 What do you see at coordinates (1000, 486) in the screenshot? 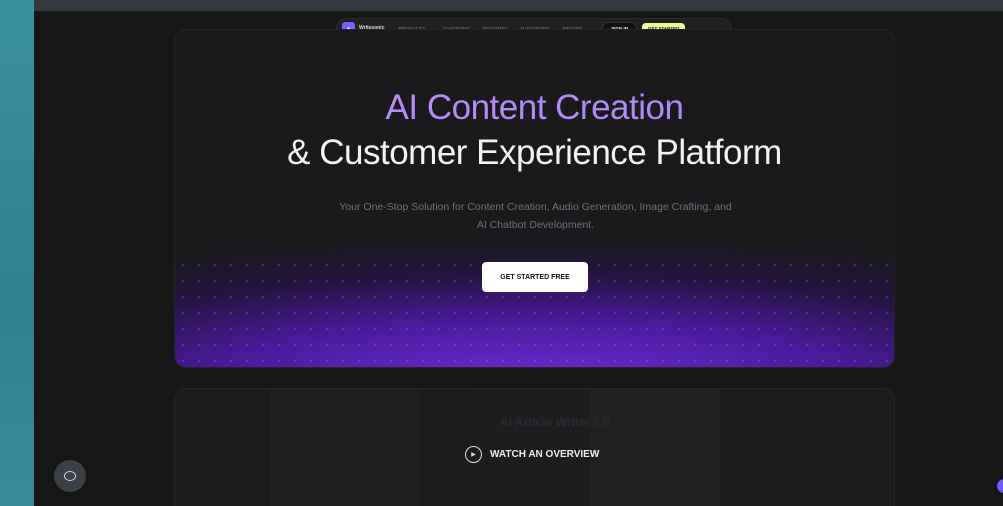
I see `support-widget-icon` at bounding box center [1000, 486].